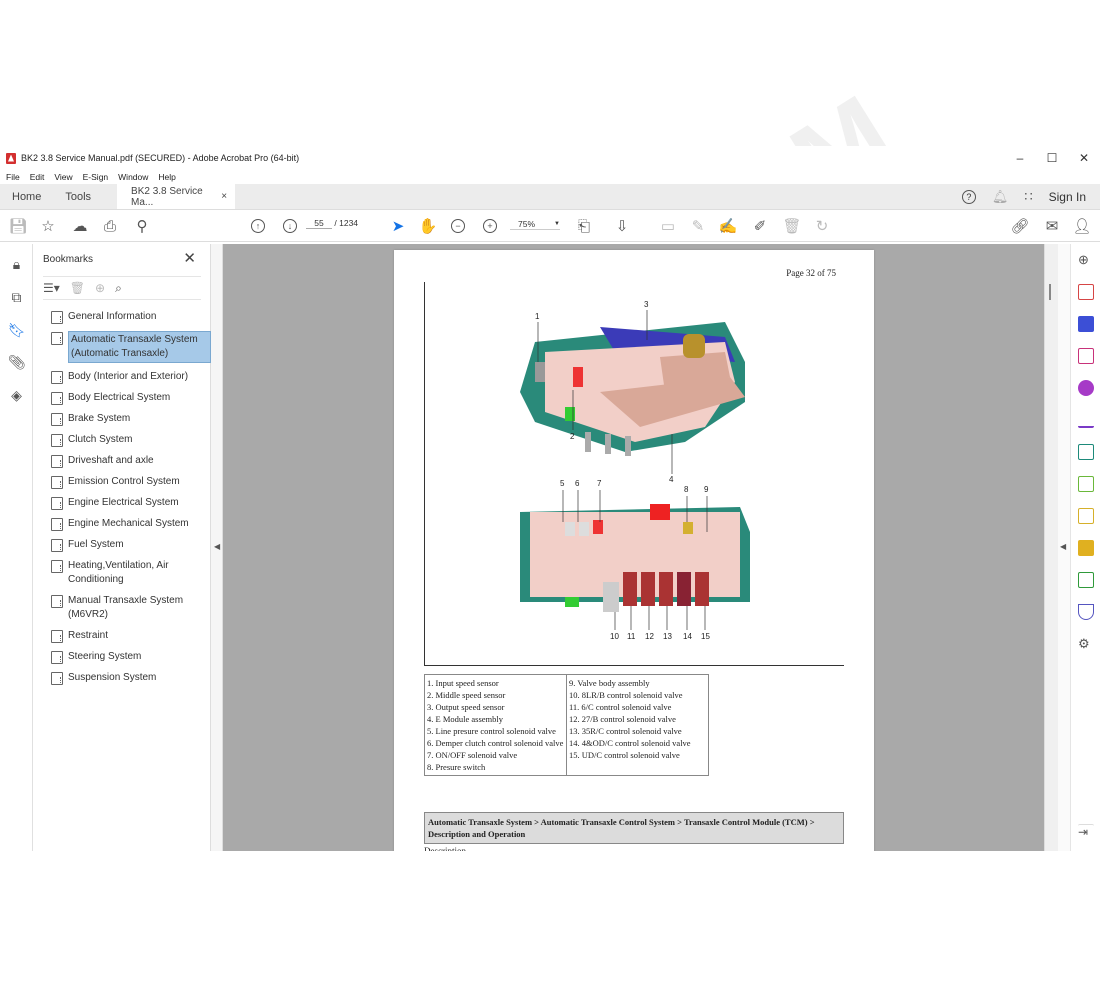  I want to click on menu-help: Help, so click(166, 177).